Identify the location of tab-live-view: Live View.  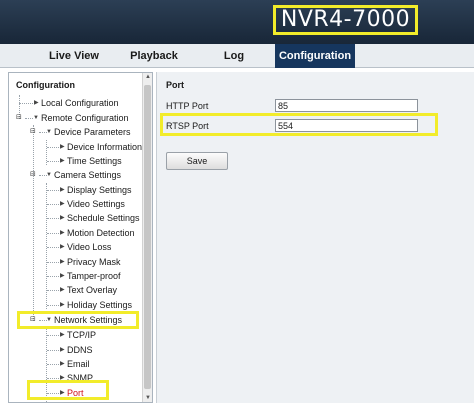
(74, 56).